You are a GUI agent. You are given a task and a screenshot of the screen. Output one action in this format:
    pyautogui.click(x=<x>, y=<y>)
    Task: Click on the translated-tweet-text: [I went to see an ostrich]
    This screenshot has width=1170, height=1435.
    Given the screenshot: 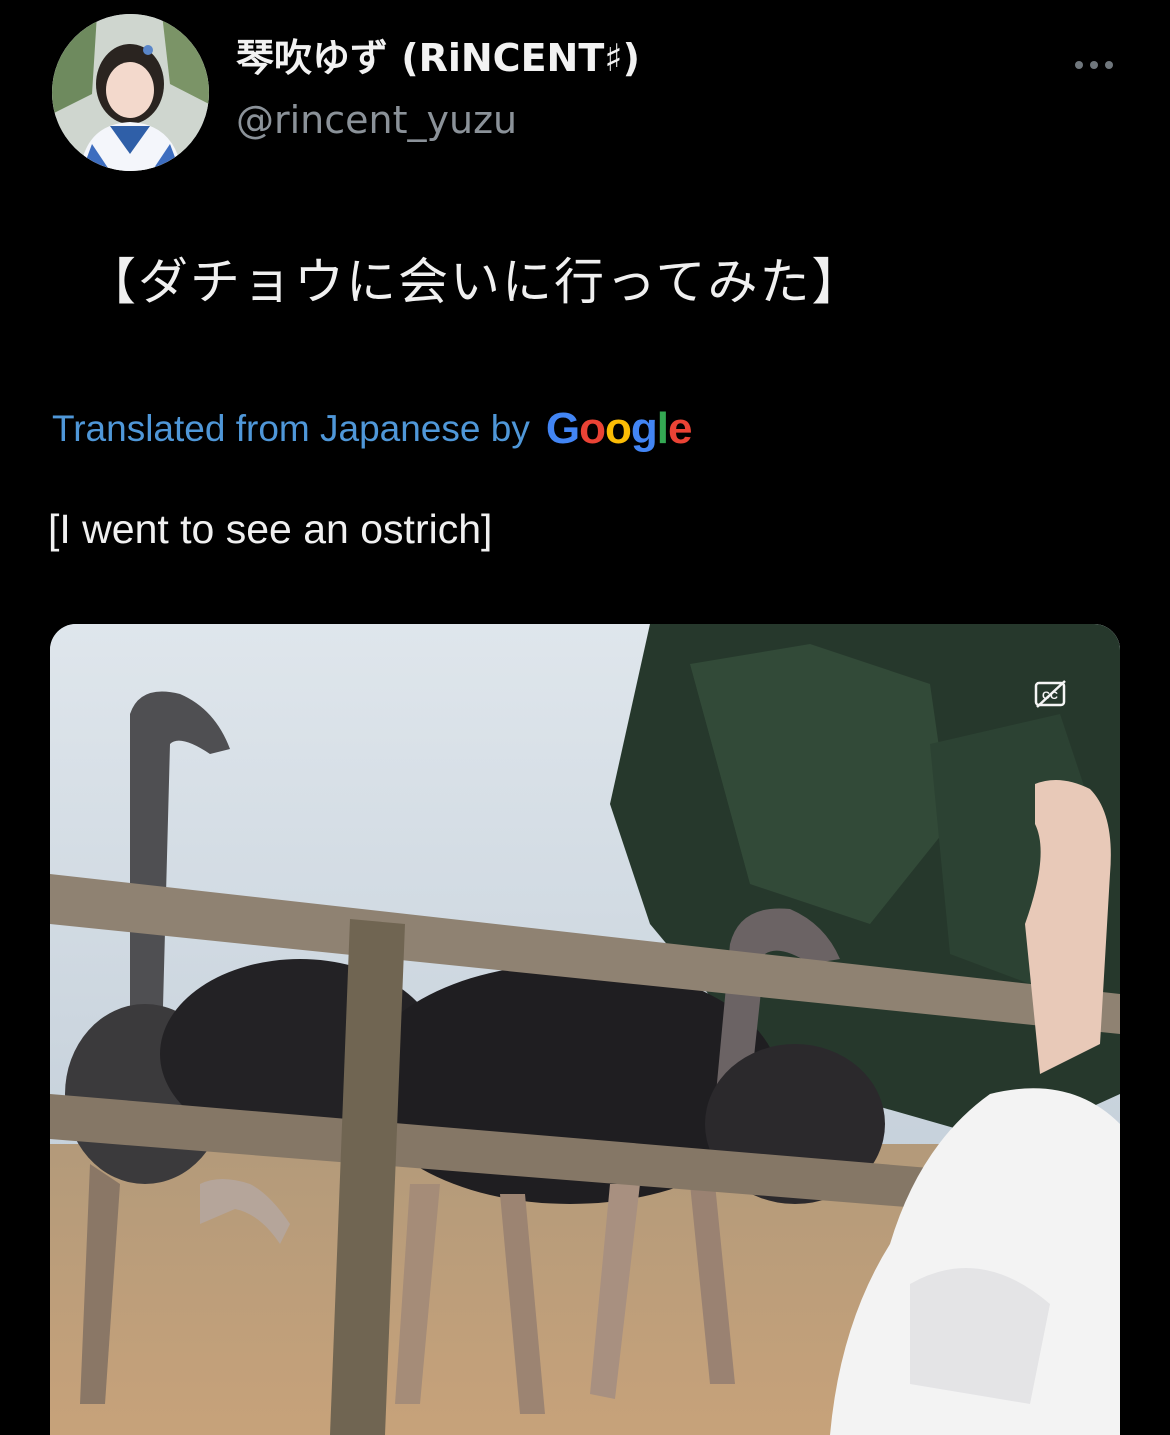 What is the action you would take?
    pyautogui.click(x=270, y=529)
    